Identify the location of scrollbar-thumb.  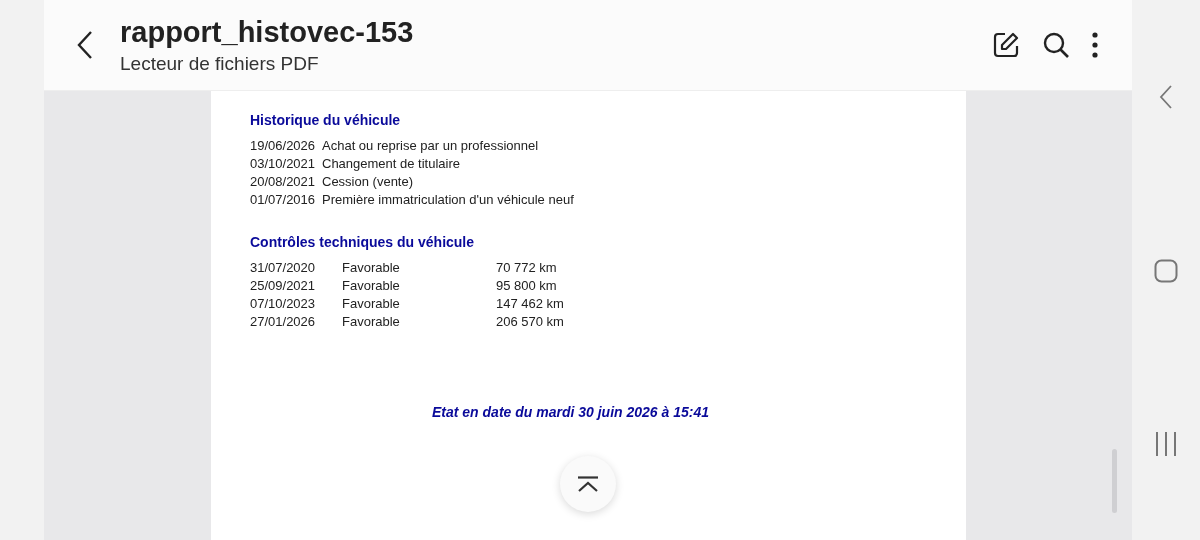
(1114, 481).